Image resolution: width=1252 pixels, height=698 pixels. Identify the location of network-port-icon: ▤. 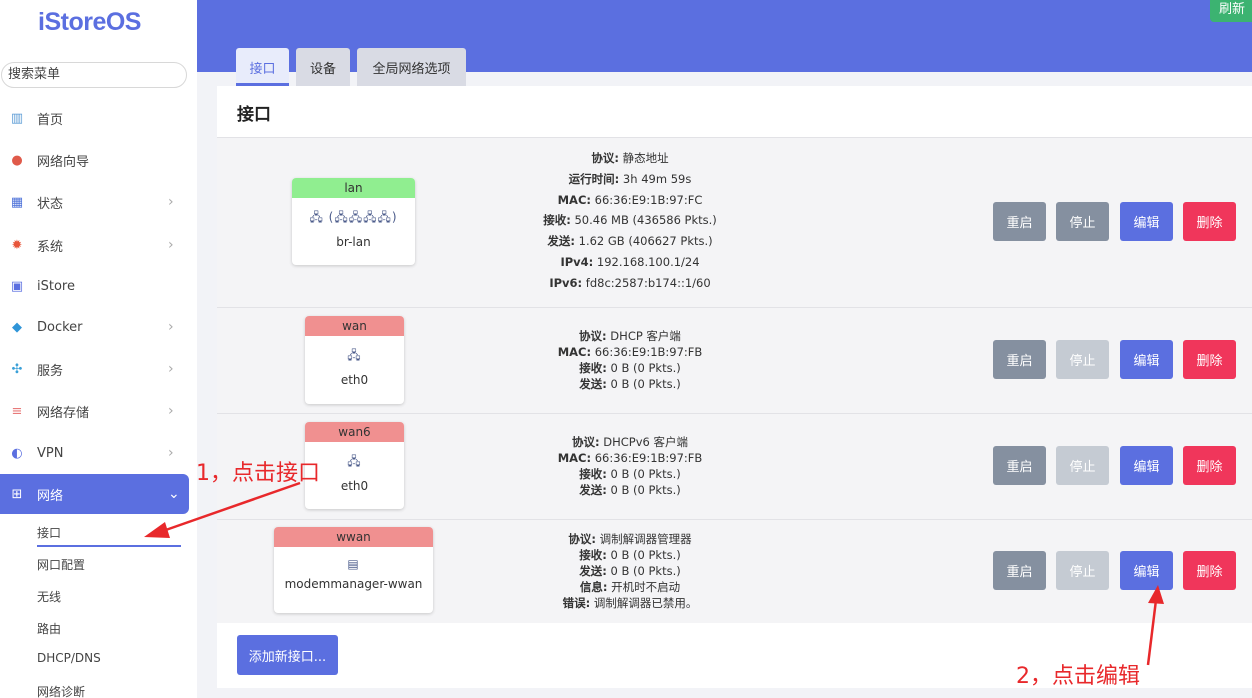
(353, 564).